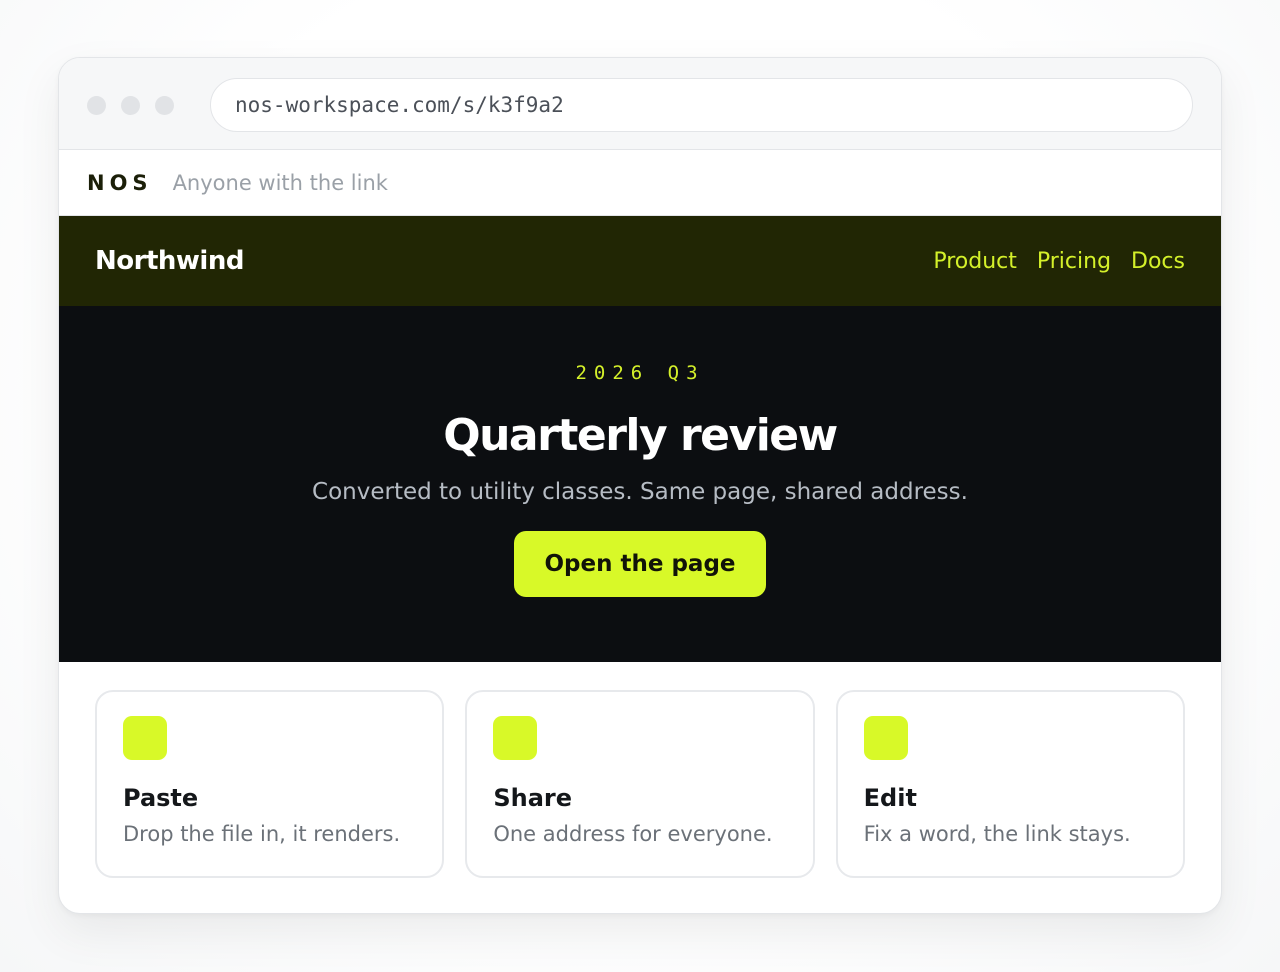 This screenshot has height=972, width=1280. What do you see at coordinates (640, 564) in the screenshot?
I see `open-page-button: Open the page` at bounding box center [640, 564].